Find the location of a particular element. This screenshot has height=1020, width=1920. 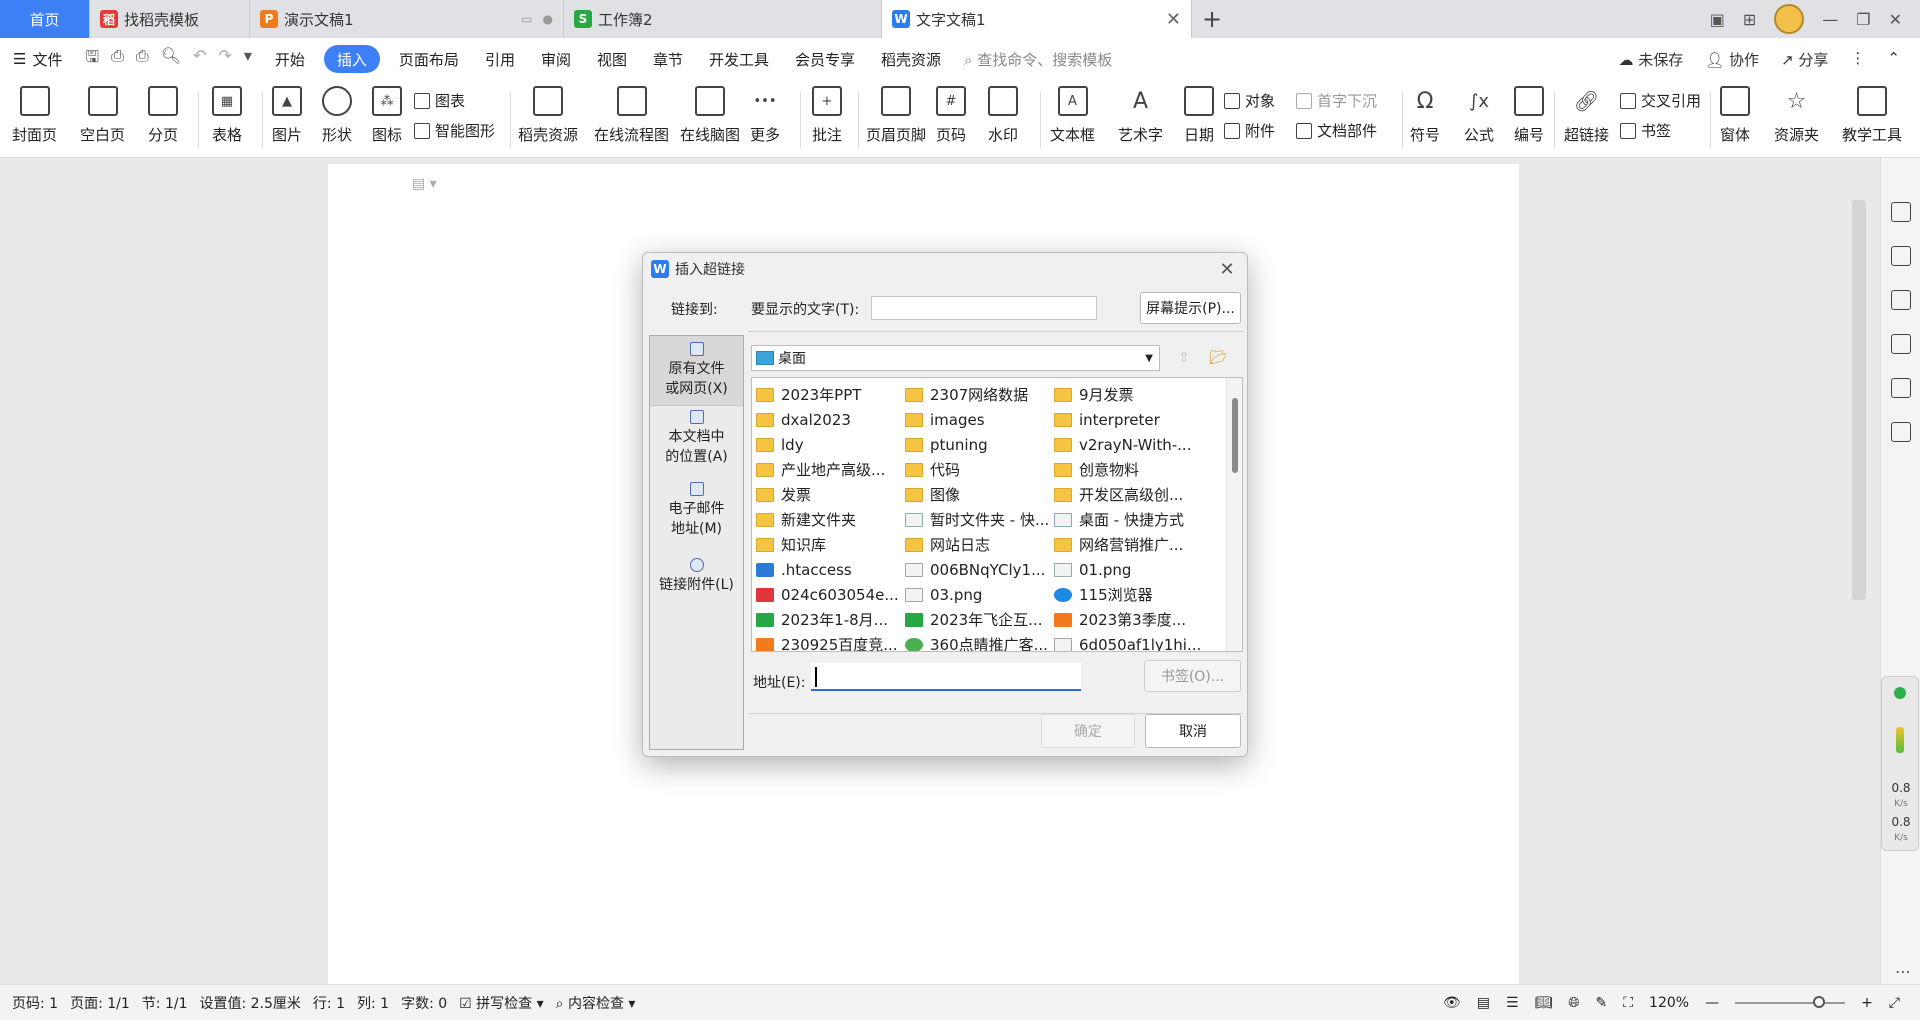

existing-file-option: 原有文件 或网页(X) is located at coordinates (696, 371).